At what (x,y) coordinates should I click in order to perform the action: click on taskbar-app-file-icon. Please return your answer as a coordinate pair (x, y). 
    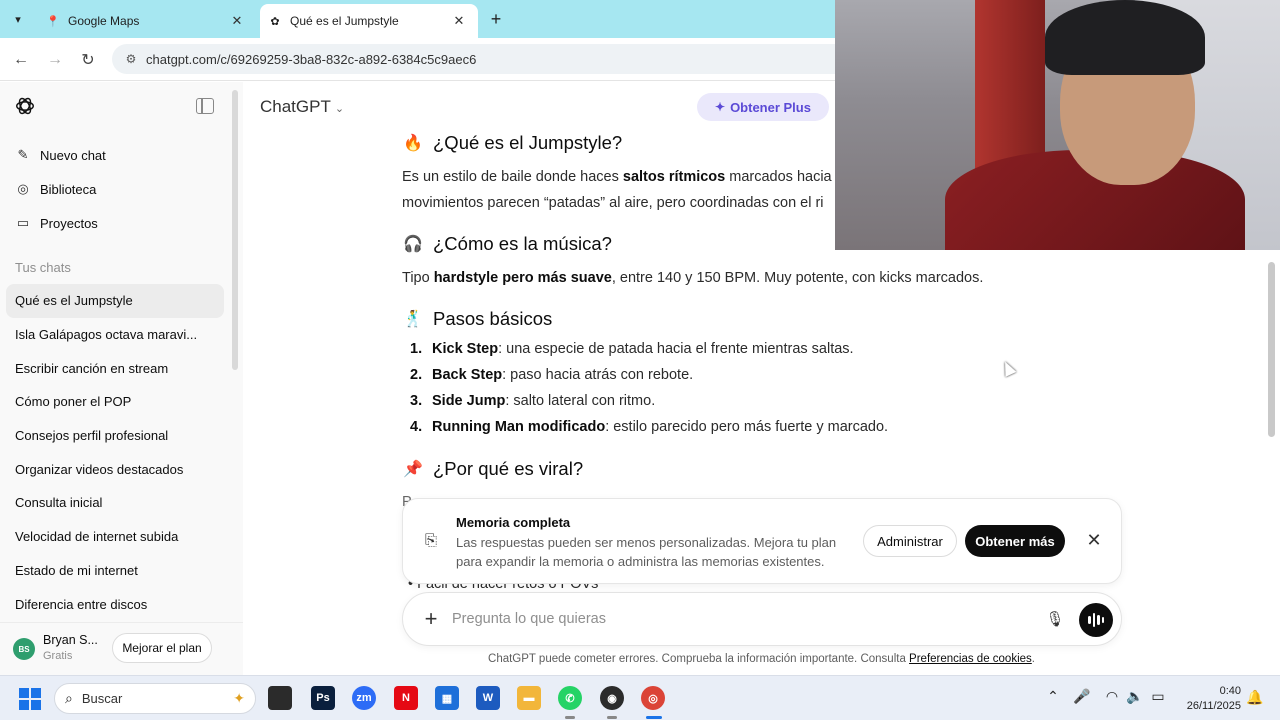
    Looking at the image, I should click on (280, 698).